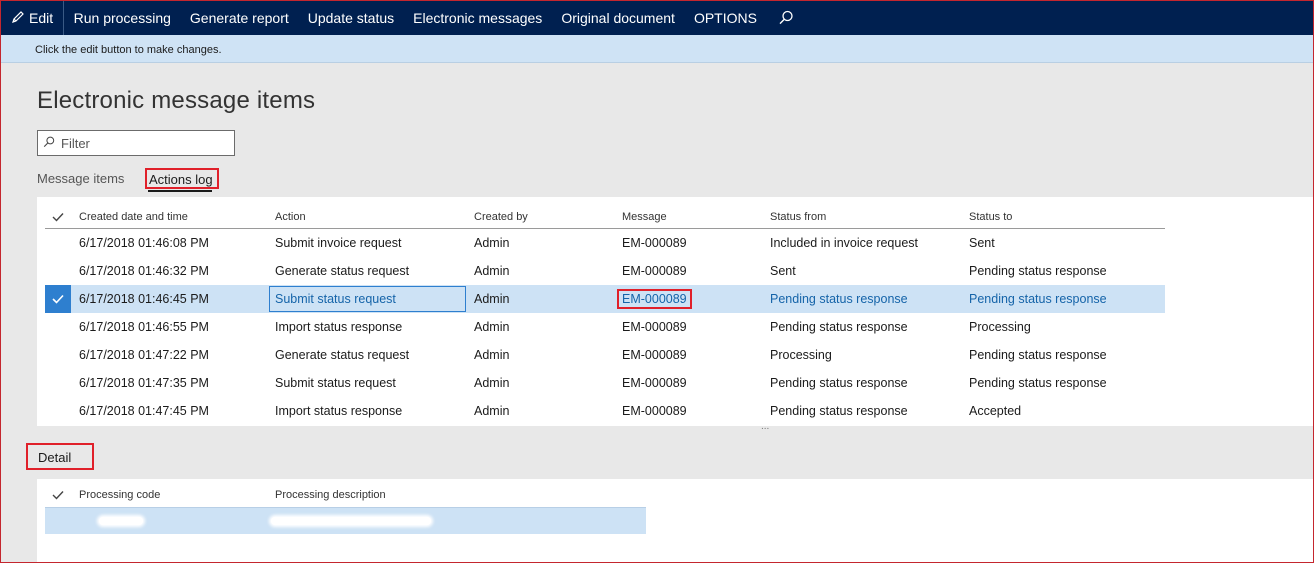 The image size is (1314, 563). I want to click on cell-status-to: Accepted, so click(995, 411).